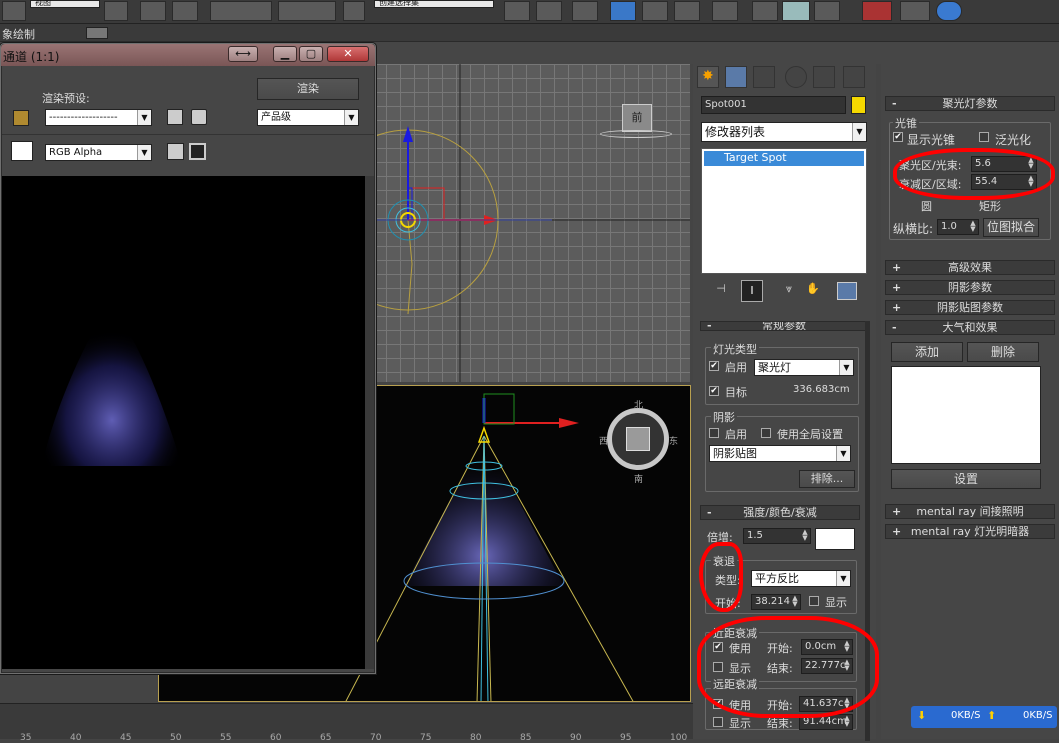  I want to click on create-tab-icon: ✸, so click(708, 77).